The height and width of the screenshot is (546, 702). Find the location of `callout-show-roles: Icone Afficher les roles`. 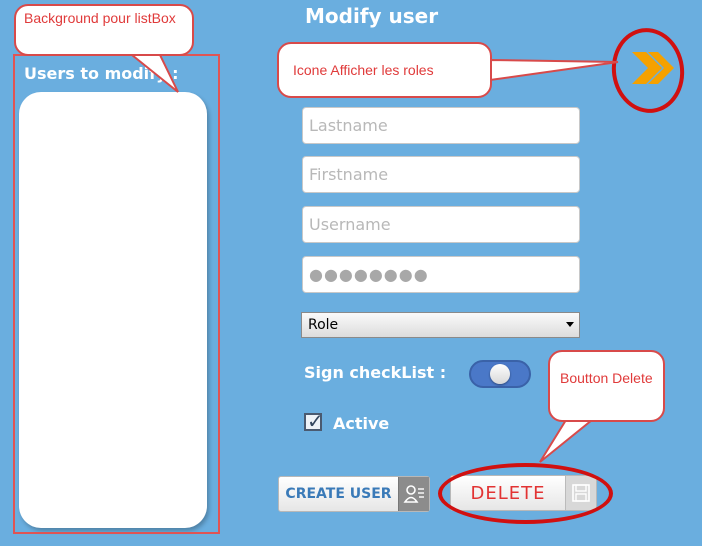

callout-show-roles: Icone Afficher les roles is located at coordinates (384, 70).